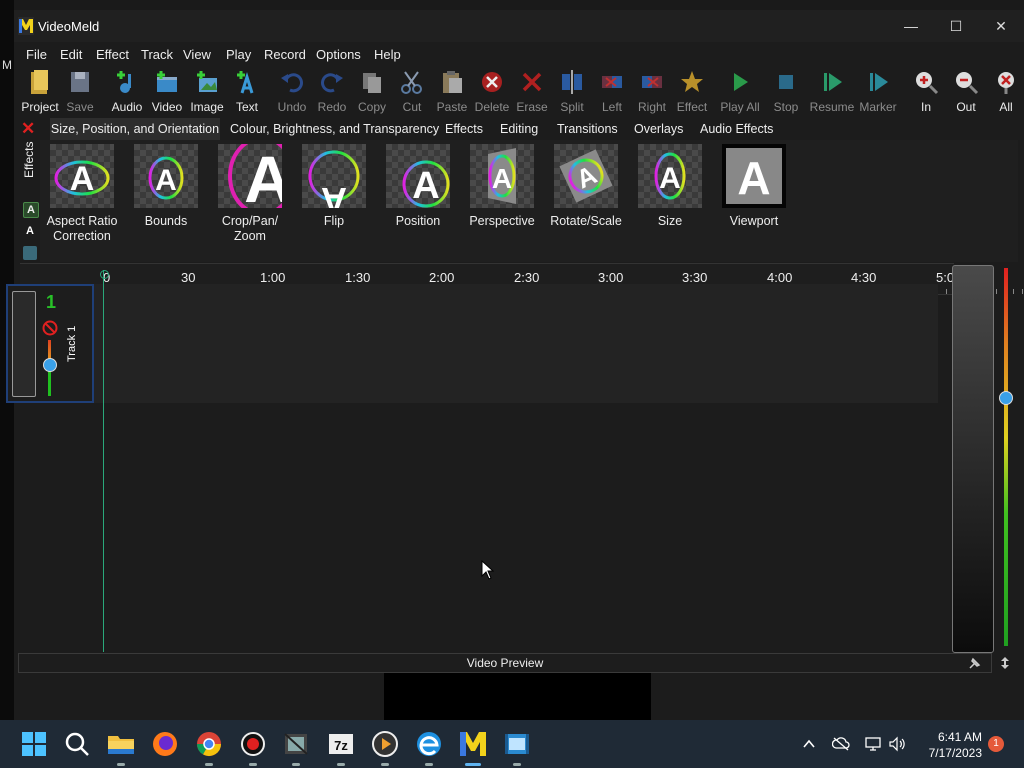 The width and height of the screenshot is (1024, 768). Describe the element at coordinates (652, 82) in the screenshot. I see `trim-right-icon` at that location.